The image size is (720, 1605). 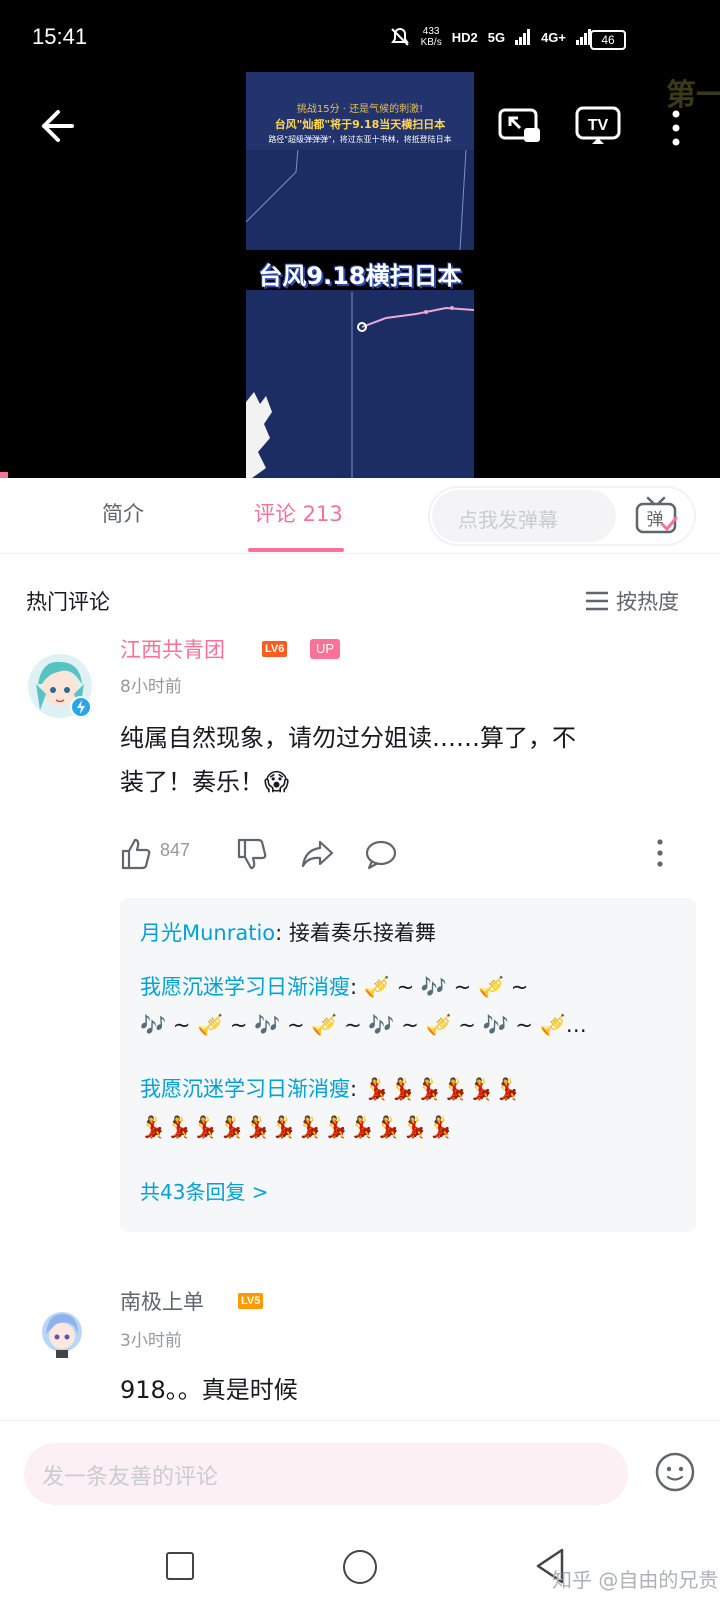 What do you see at coordinates (209, 1390) in the screenshot?
I see `comment-text: 918。。真是时候` at bounding box center [209, 1390].